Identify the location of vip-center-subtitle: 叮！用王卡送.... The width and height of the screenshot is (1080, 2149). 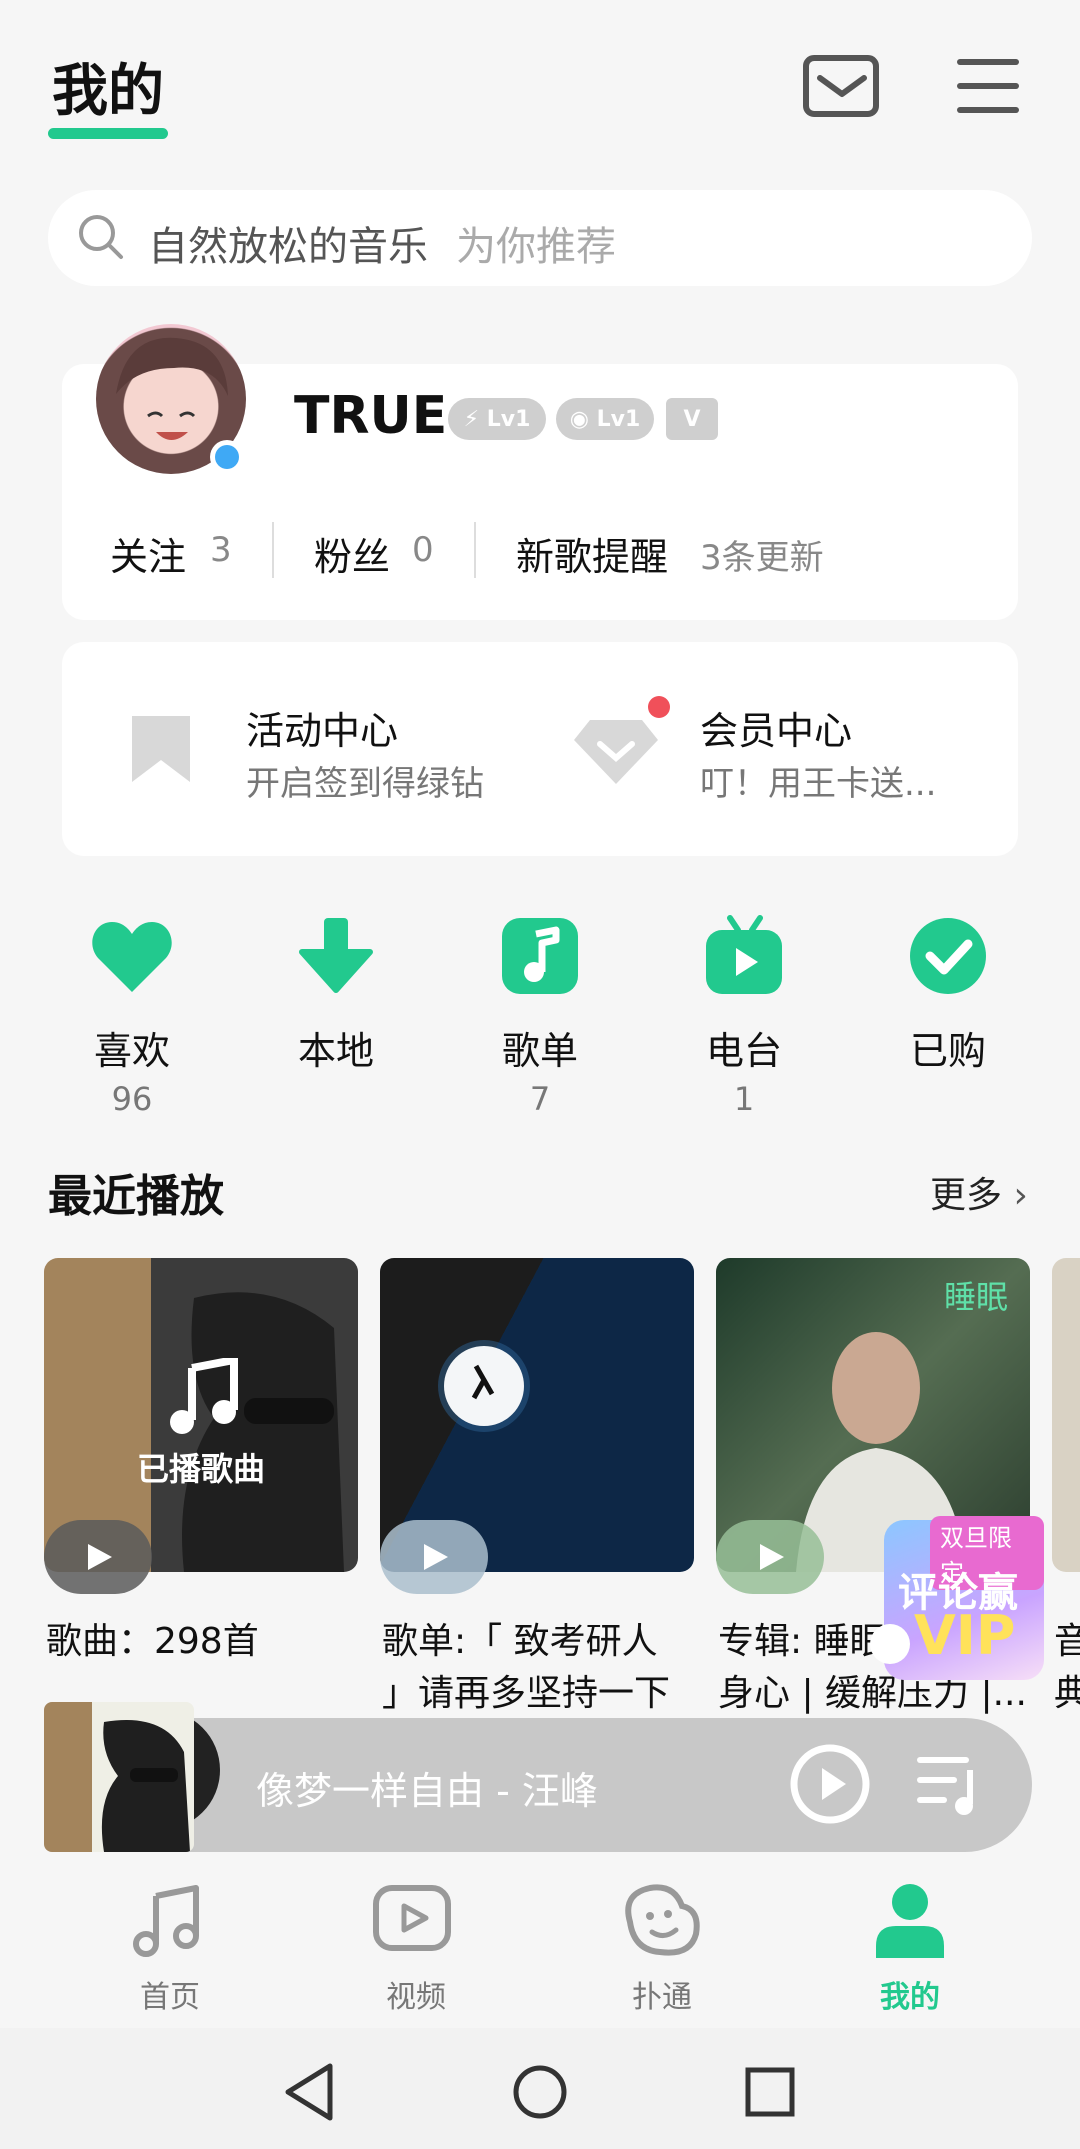
(818, 780).